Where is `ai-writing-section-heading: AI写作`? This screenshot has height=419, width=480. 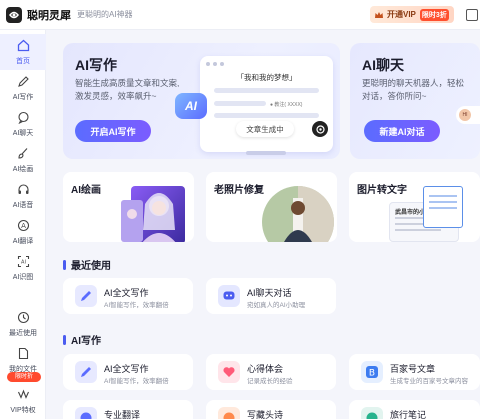
ai-writing-section-heading: AI写作 is located at coordinates (82, 339).